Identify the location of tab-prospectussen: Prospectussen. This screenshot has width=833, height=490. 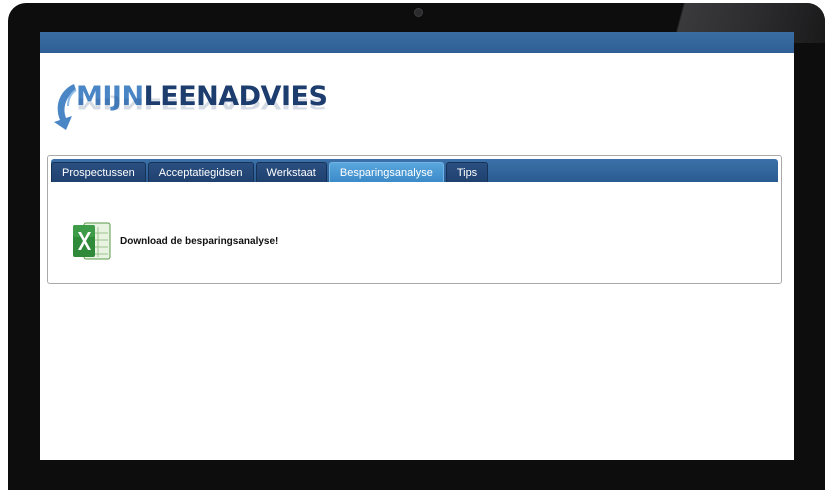
(98, 172).